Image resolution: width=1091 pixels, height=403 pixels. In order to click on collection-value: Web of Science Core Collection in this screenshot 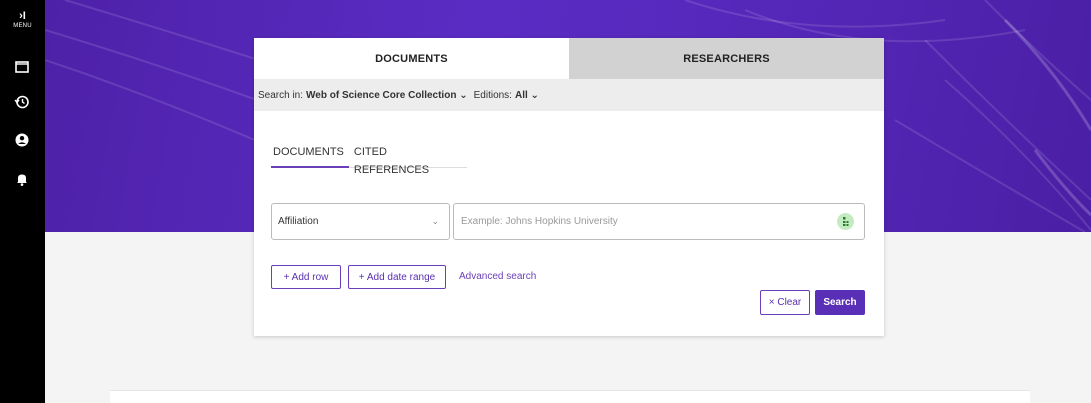, I will do `click(381, 95)`.